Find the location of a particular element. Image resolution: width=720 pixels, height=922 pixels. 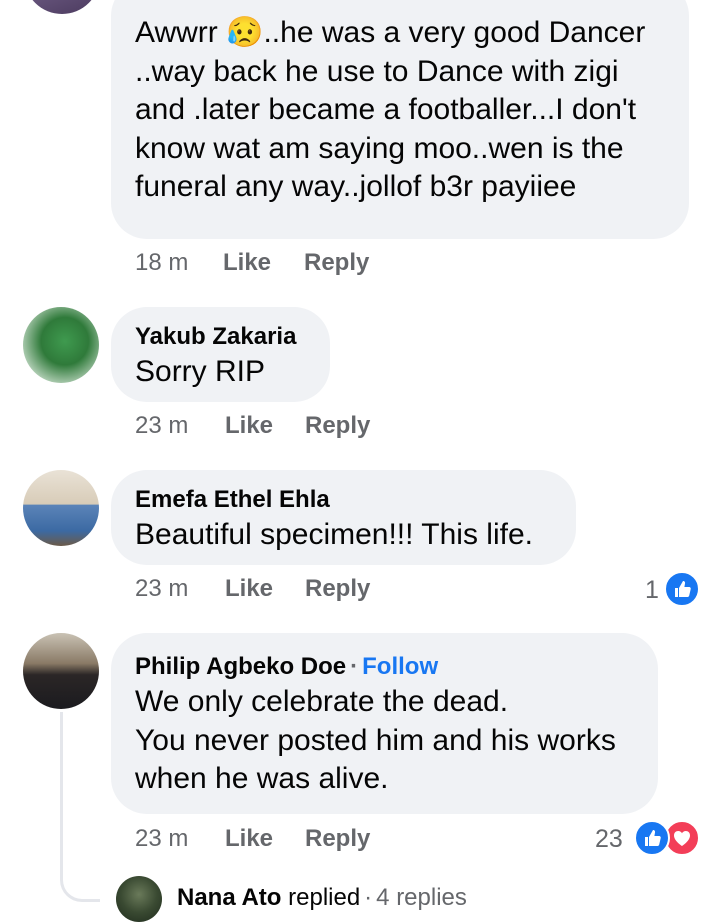

comment-meta-1: 18 m Like Reply is located at coordinates (335, 263).